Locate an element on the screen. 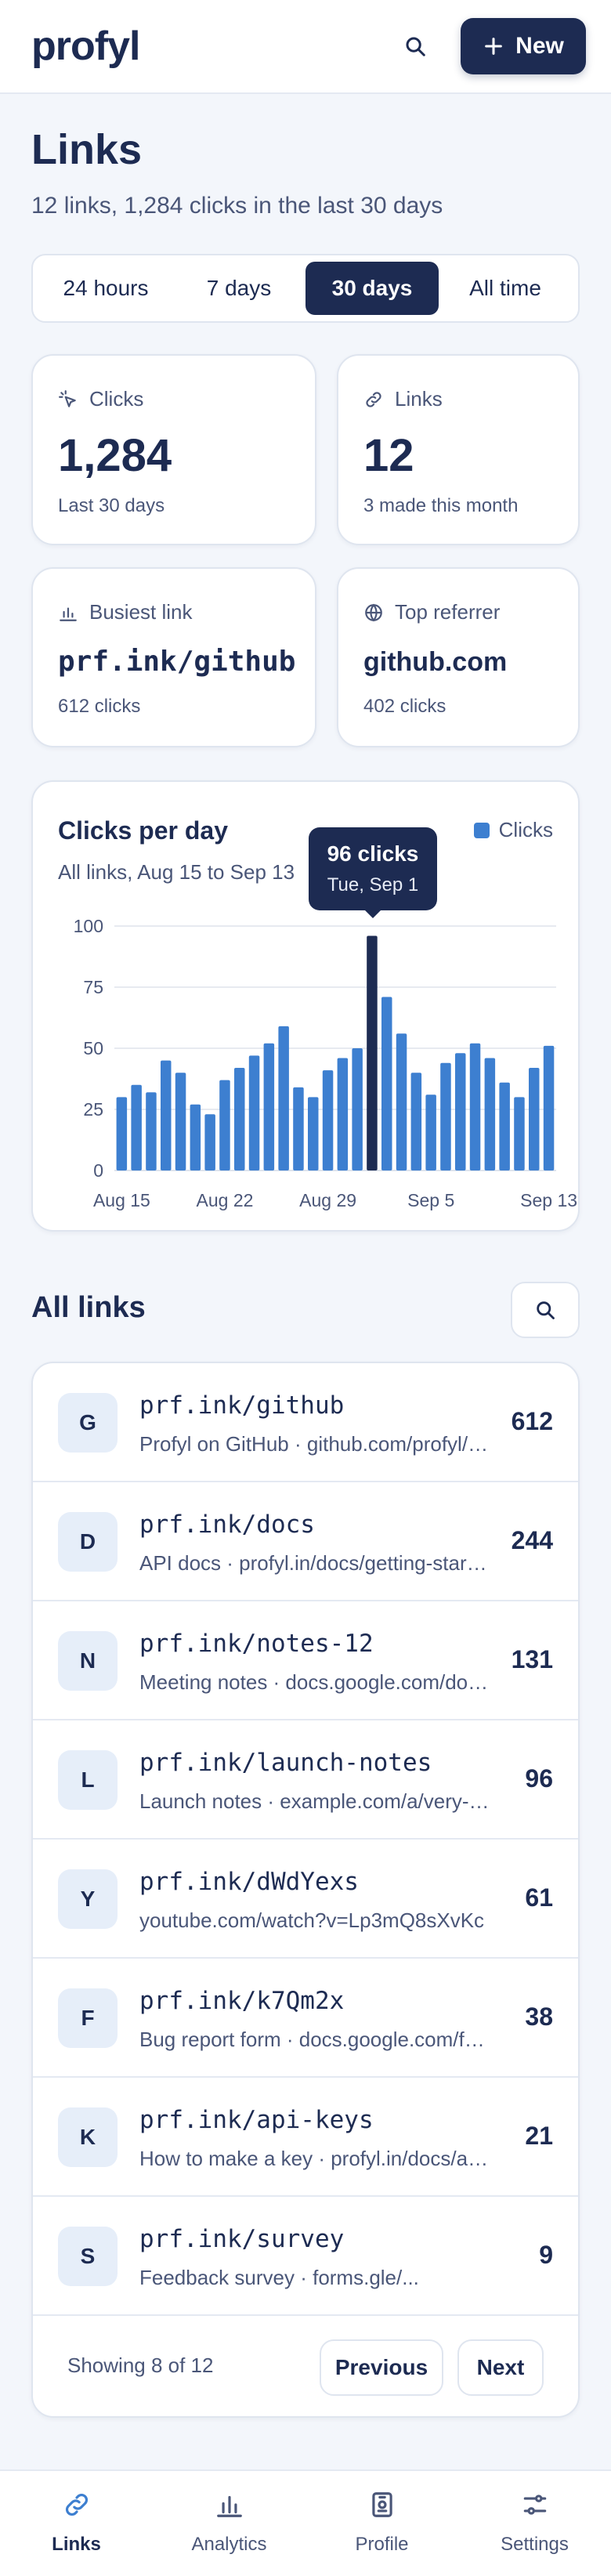  link-avatar: L is located at coordinates (88, 1780).